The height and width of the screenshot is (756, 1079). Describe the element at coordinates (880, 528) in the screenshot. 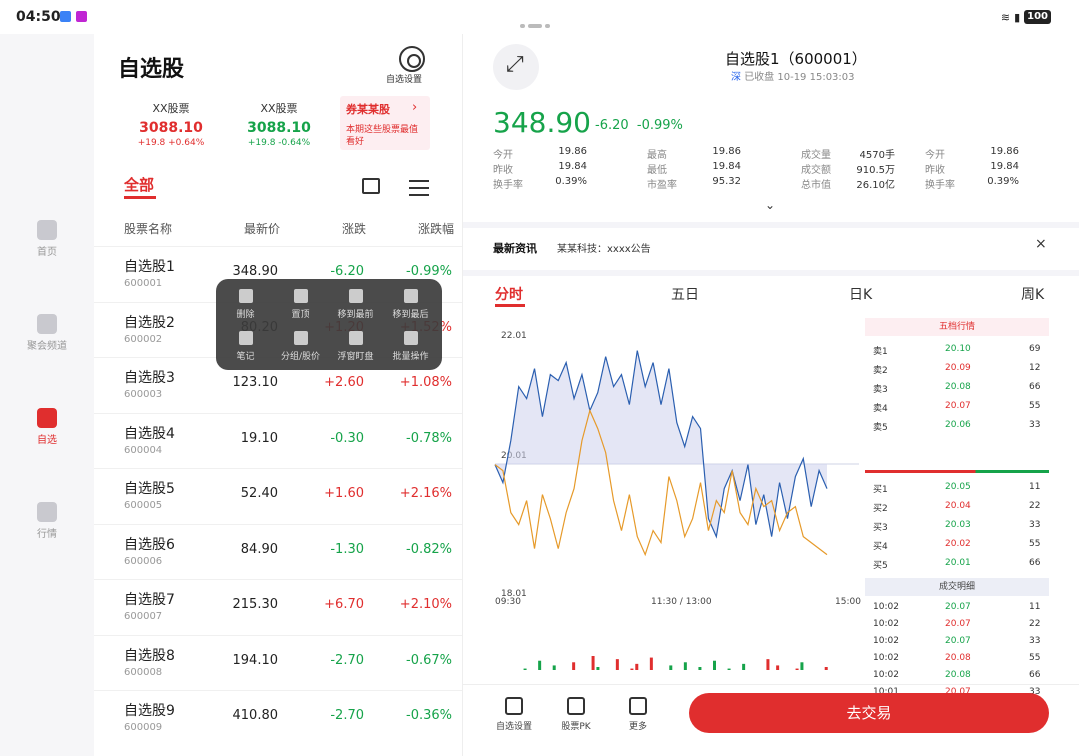

I see `level-label: 买3` at that location.